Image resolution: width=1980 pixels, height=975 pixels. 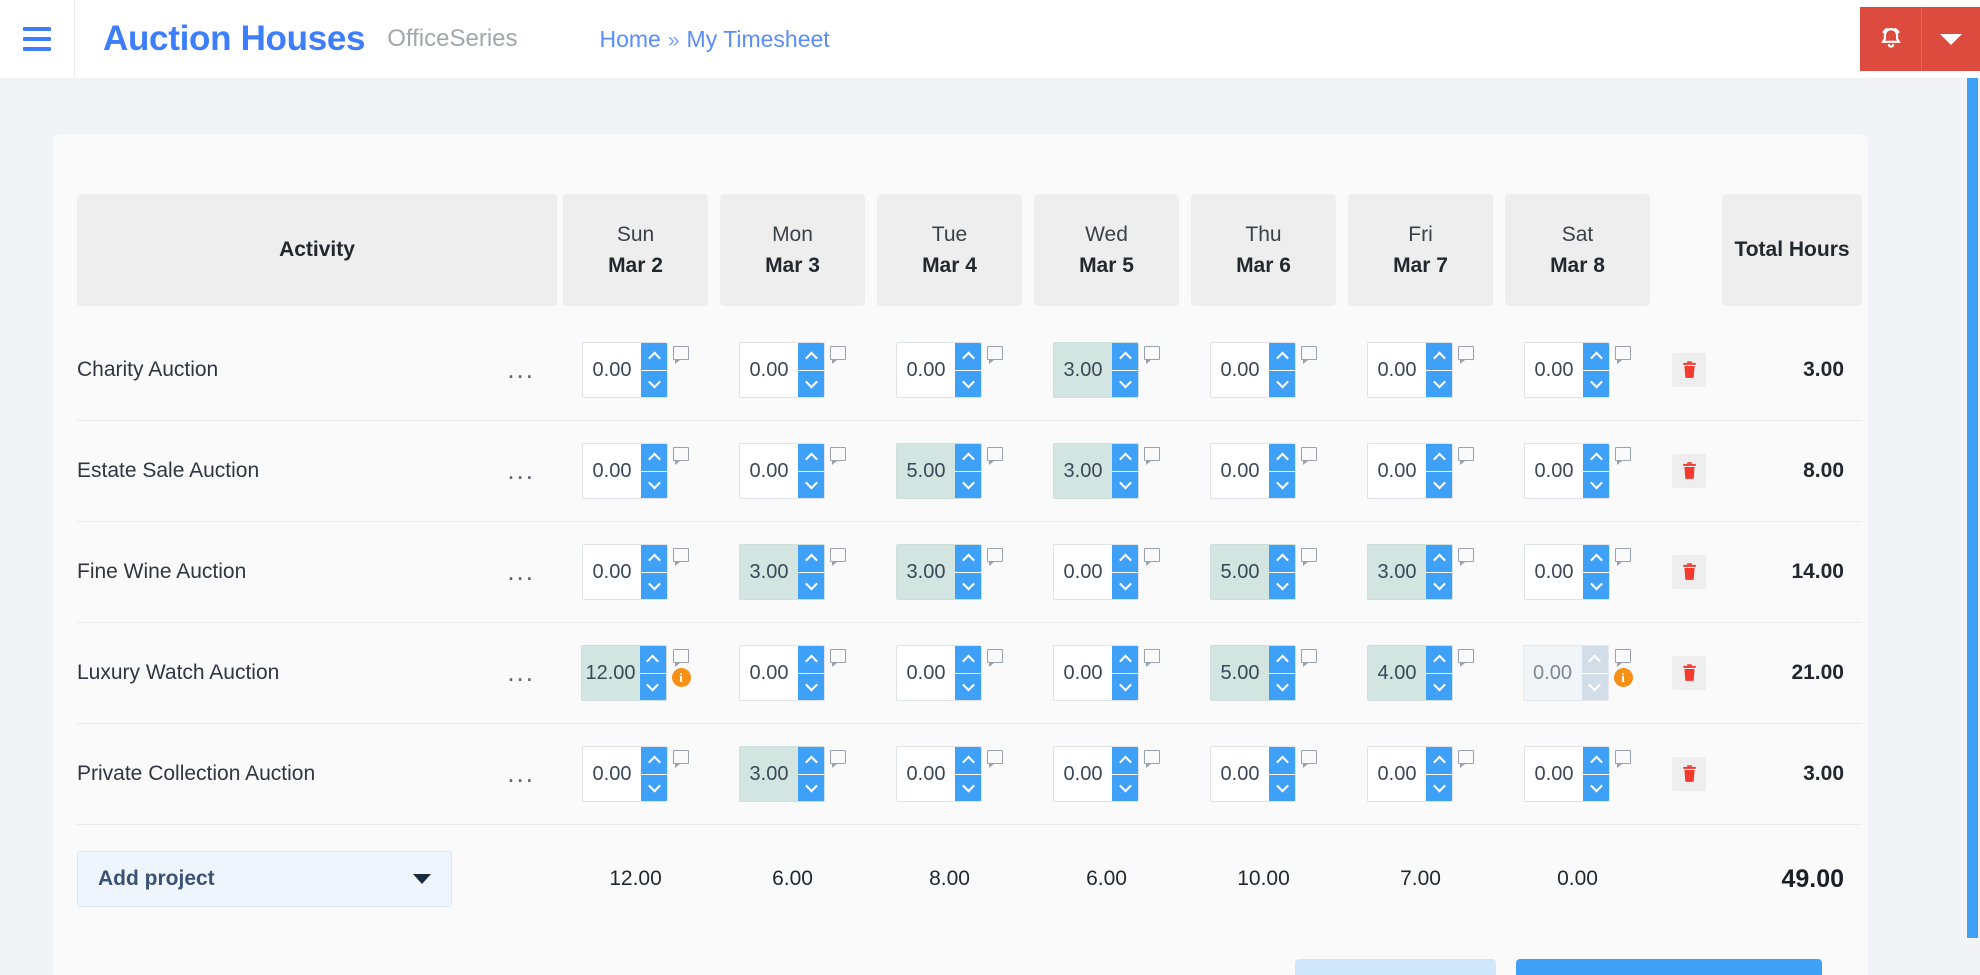 What do you see at coordinates (37, 39) in the screenshot?
I see `menu-toggle-button` at bounding box center [37, 39].